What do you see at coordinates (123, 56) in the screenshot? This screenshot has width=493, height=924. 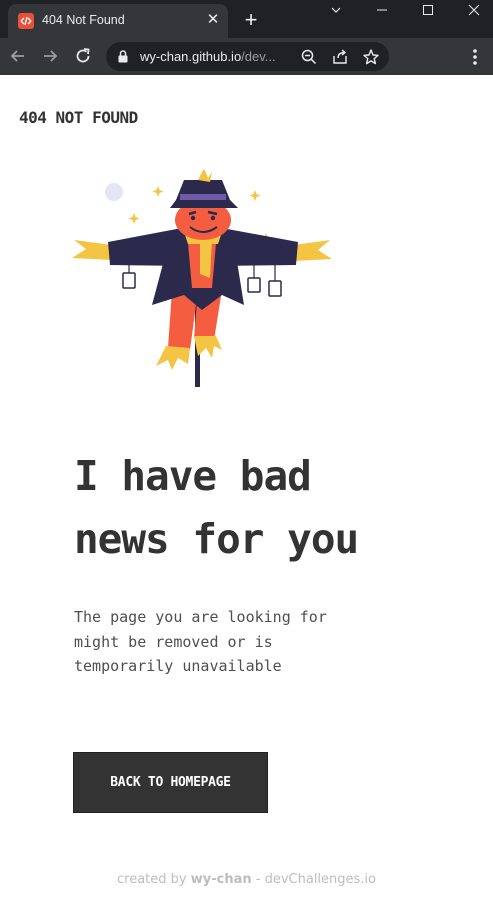 I see `lock-icon` at bounding box center [123, 56].